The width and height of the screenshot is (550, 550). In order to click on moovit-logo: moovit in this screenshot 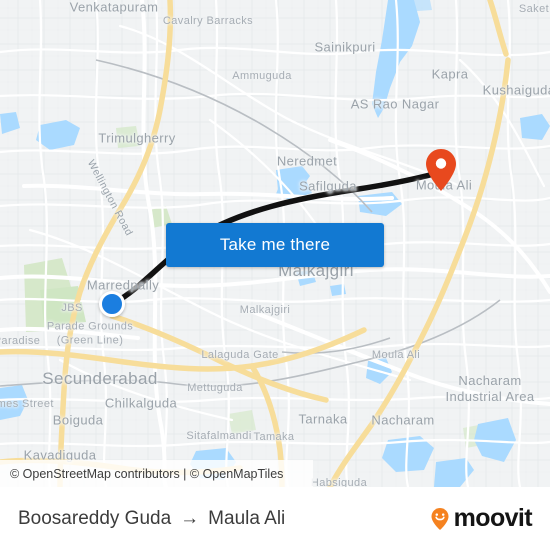, I will do `click(480, 518)`.